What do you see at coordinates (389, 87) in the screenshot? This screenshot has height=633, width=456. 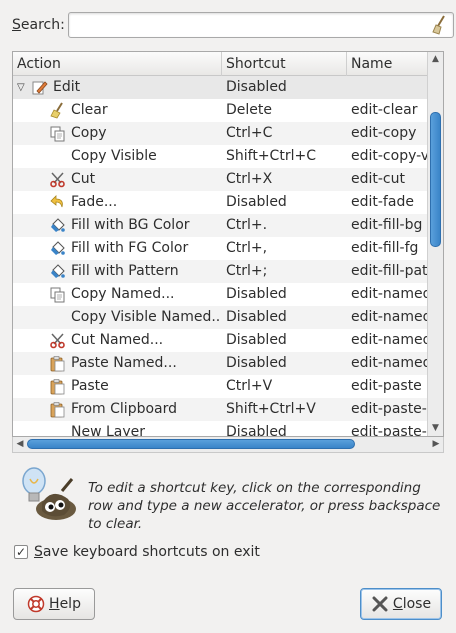 I see `name-cell` at bounding box center [389, 87].